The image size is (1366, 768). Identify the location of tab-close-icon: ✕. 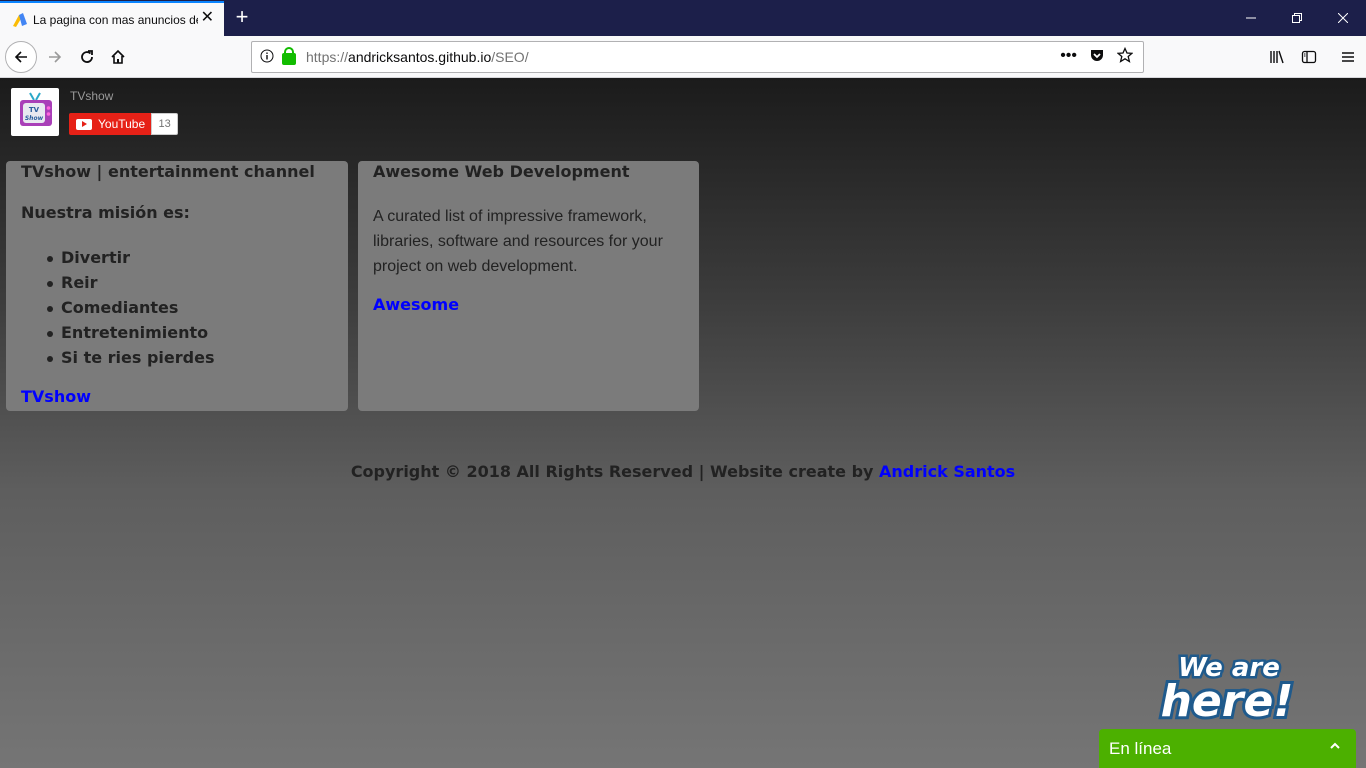
(207, 18).